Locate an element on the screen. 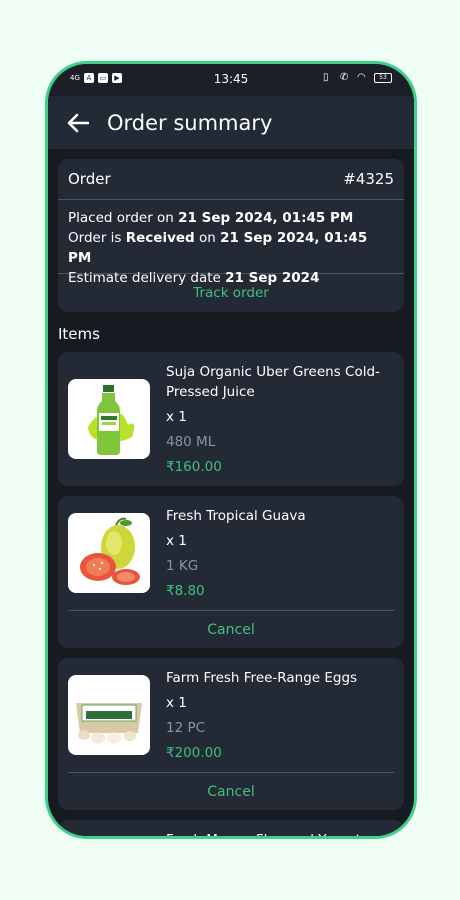 The height and width of the screenshot is (900, 460). item-info: Fresh Tropical Guava x 1 1 KG ₹8.80 is located at coordinates (280, 553).